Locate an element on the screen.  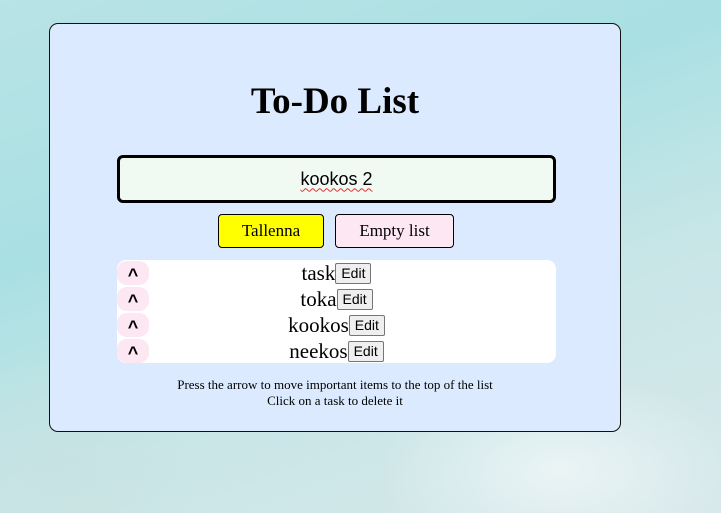
task-content: toka Edit is located at coordinates (336, 299).